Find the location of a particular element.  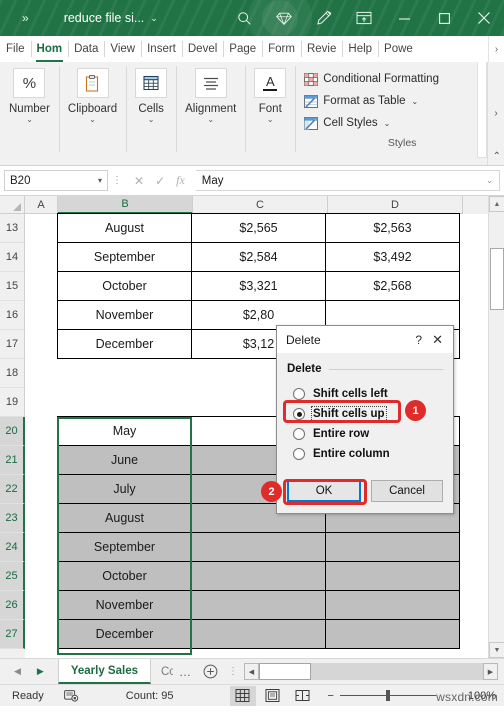

sheet-tab-hidden: Co is located at coordinates (162, 671).